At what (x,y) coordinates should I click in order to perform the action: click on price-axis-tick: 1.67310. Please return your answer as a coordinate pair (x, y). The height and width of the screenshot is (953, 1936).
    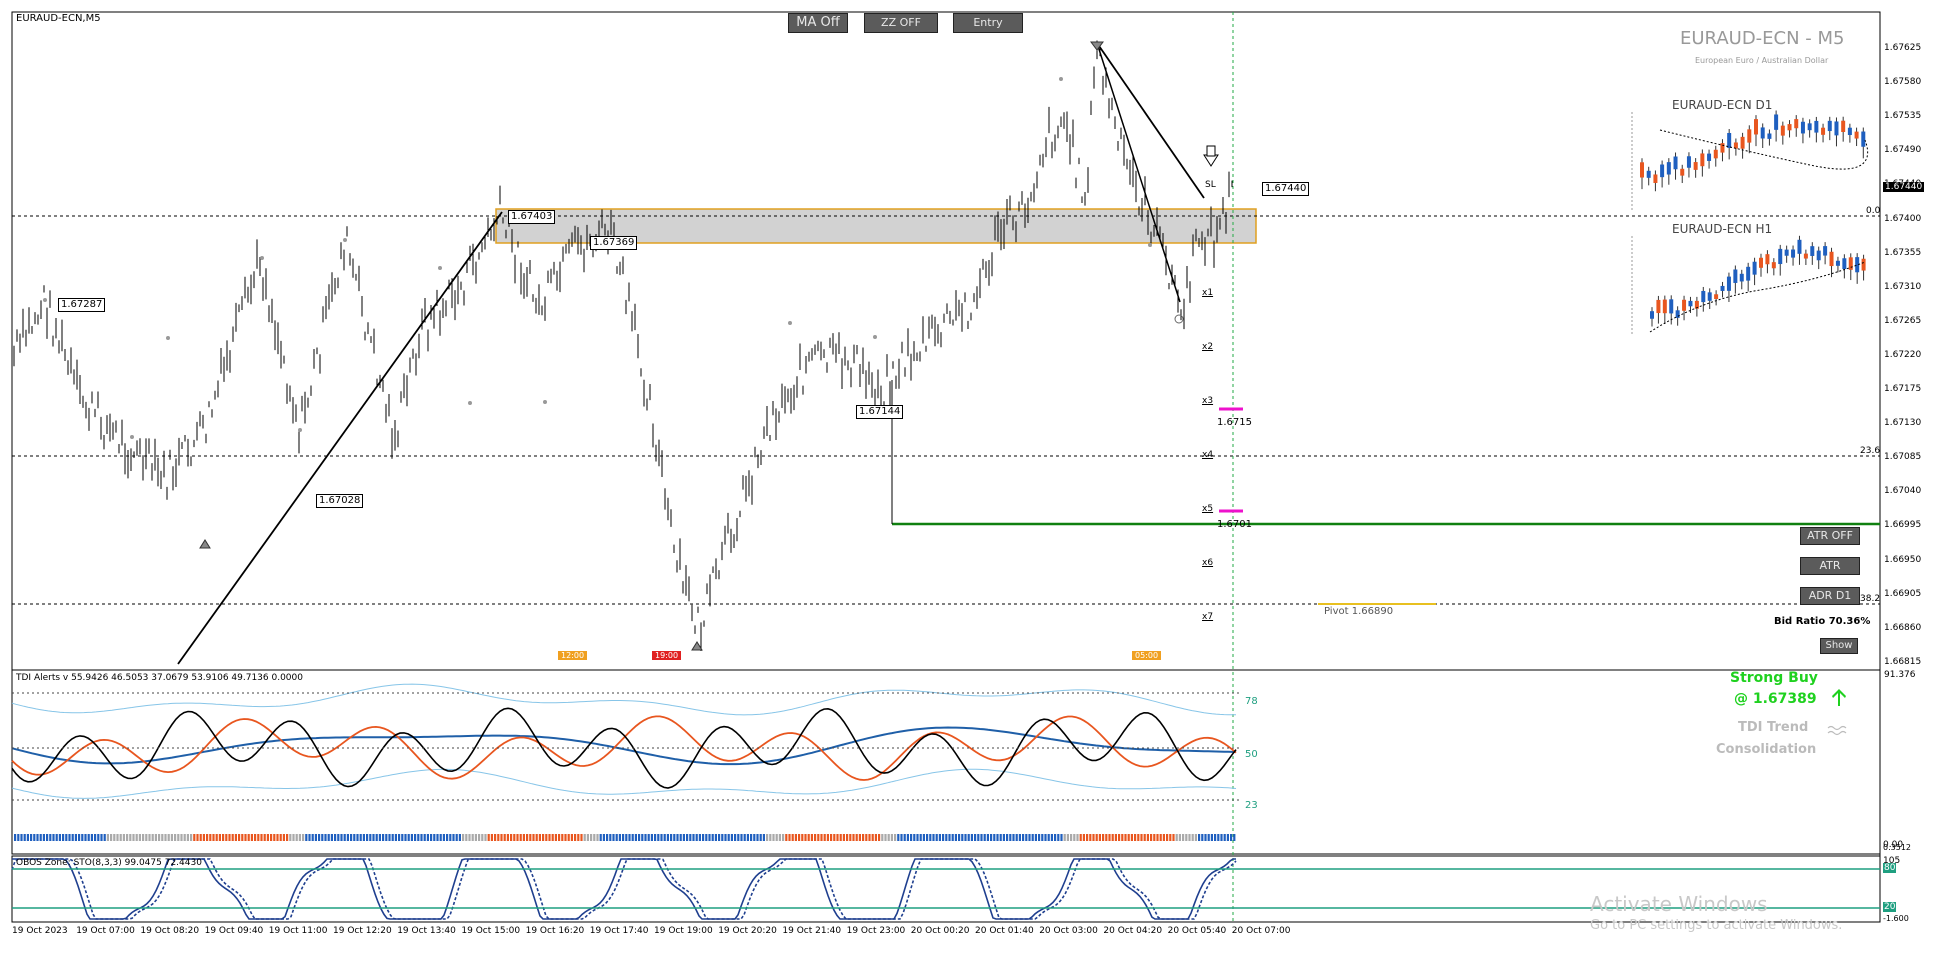
    Looking at the image, I should click on (1903, 286).